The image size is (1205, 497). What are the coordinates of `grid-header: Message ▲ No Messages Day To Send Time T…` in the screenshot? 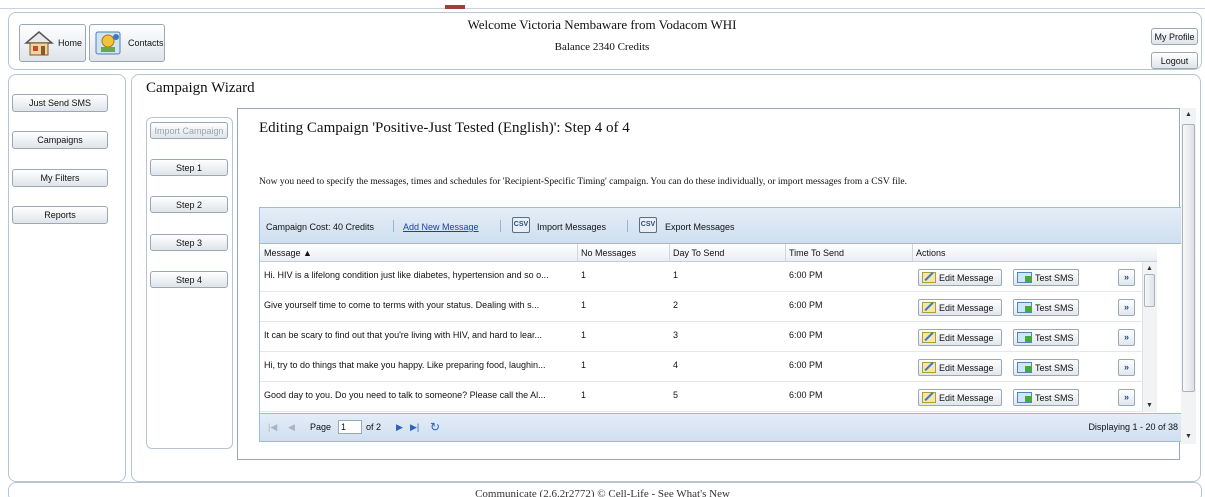 It's located at (708, 253).